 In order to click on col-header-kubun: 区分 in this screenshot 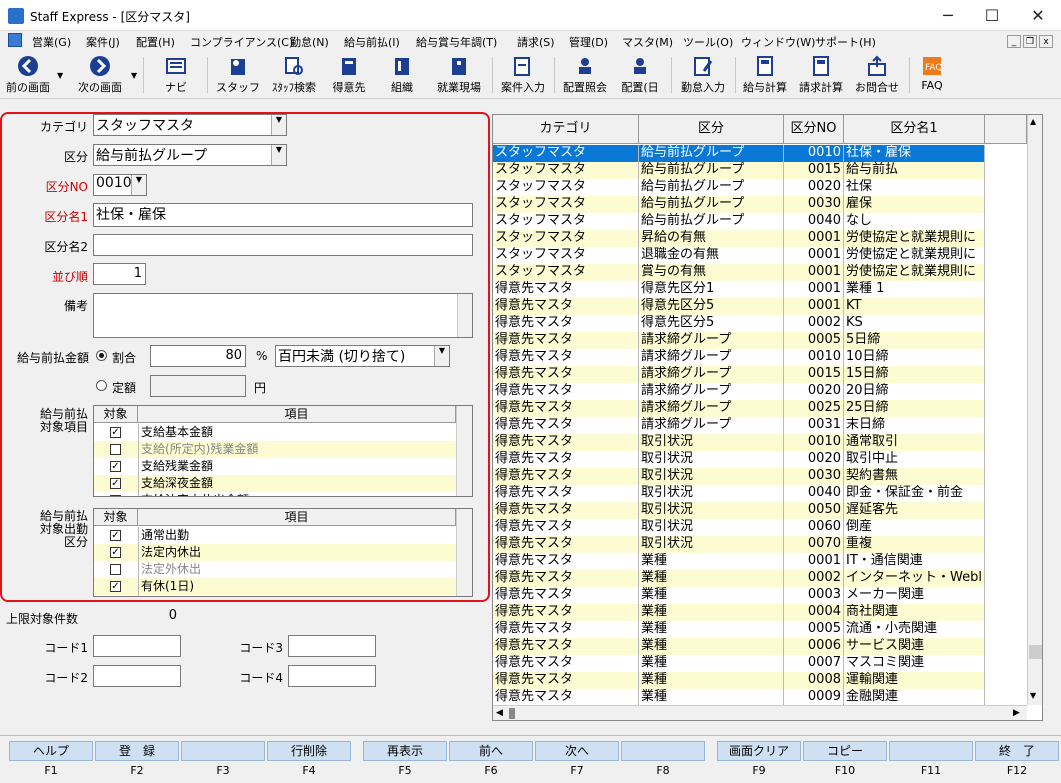, I will do `click(711, 129)`.